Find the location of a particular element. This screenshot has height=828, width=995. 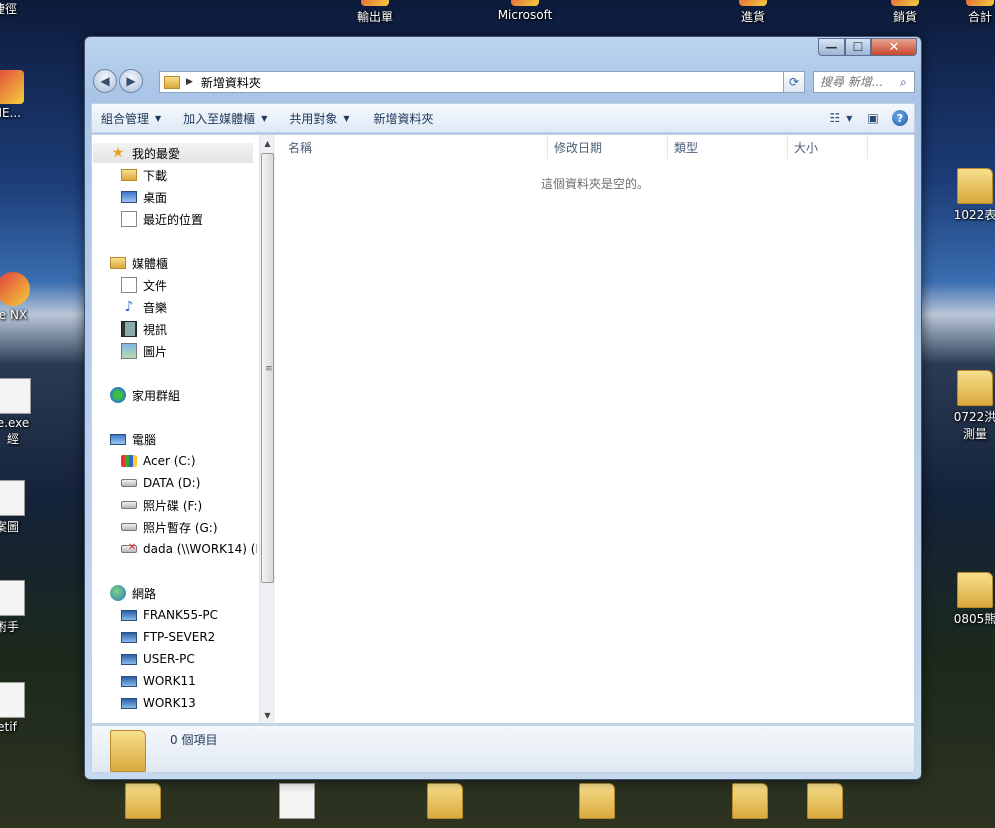

nav-item-pictures: 圖片 is located at coordinates (144, 351).